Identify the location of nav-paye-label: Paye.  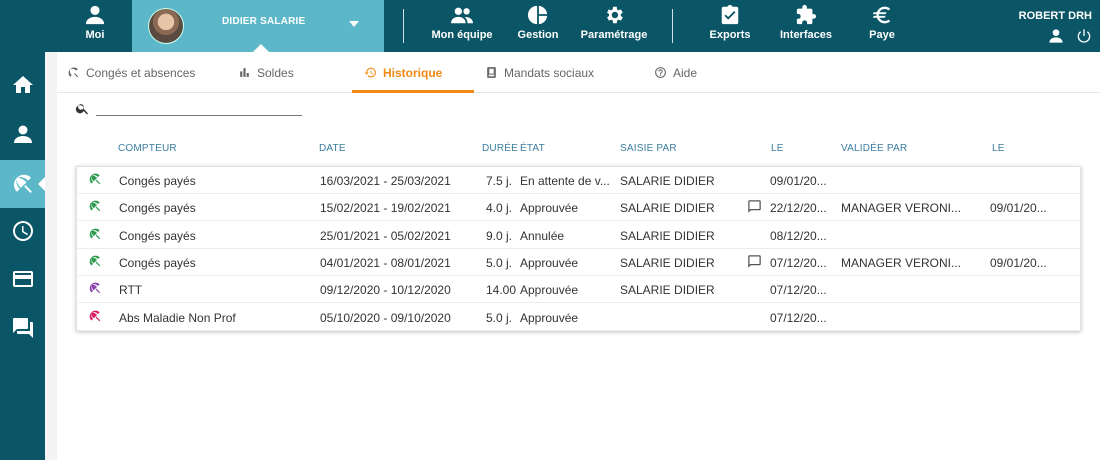
(882, 35).